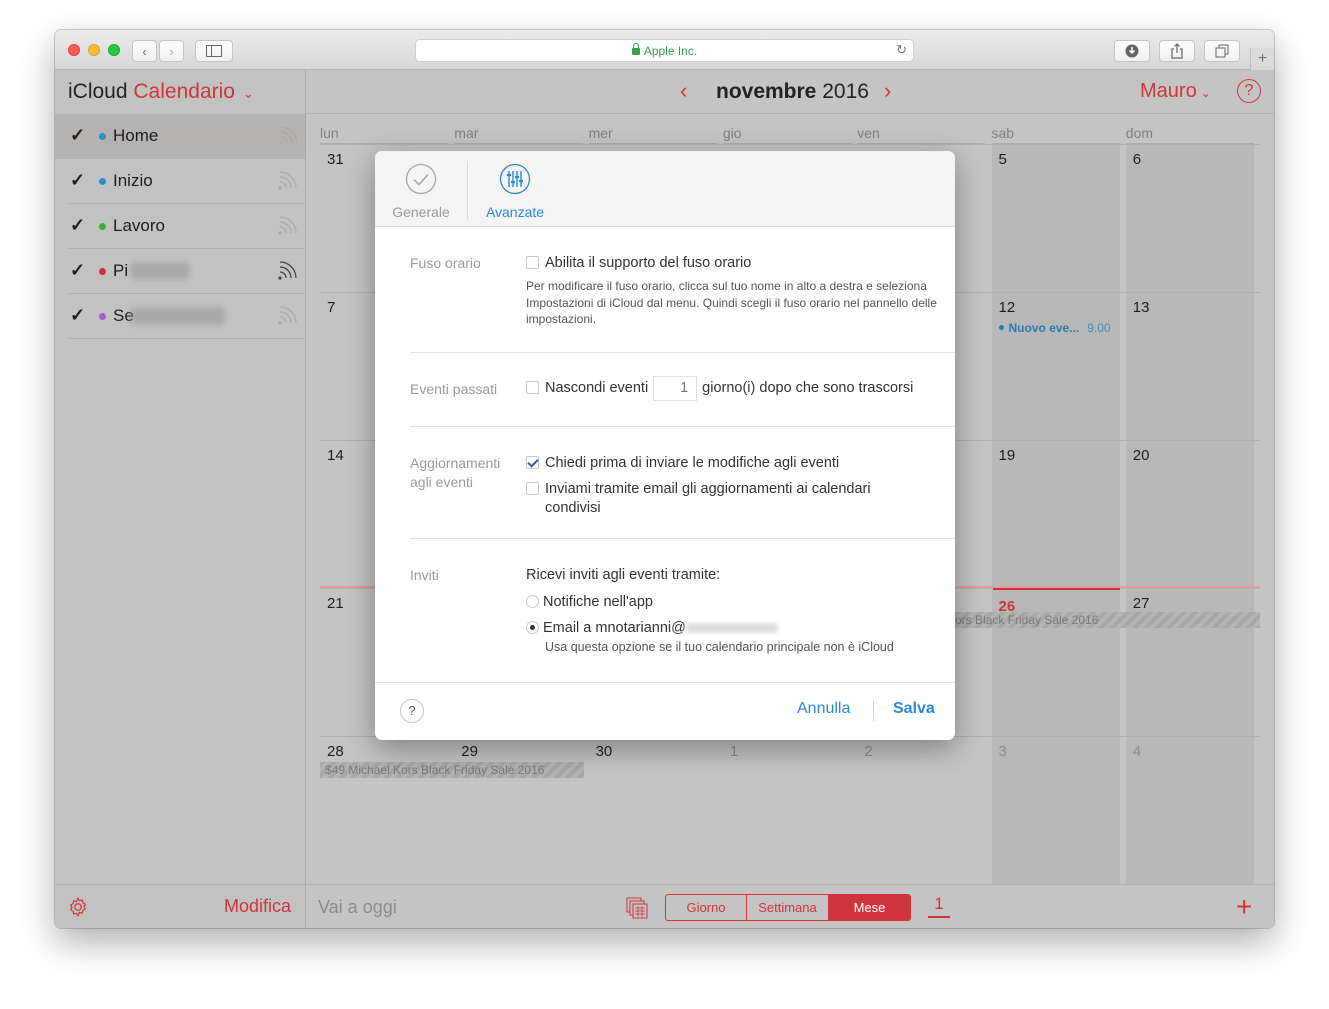  Describe the element at coordinates (469, 751) in the screenshot. I see `day-number: 29` at that location.